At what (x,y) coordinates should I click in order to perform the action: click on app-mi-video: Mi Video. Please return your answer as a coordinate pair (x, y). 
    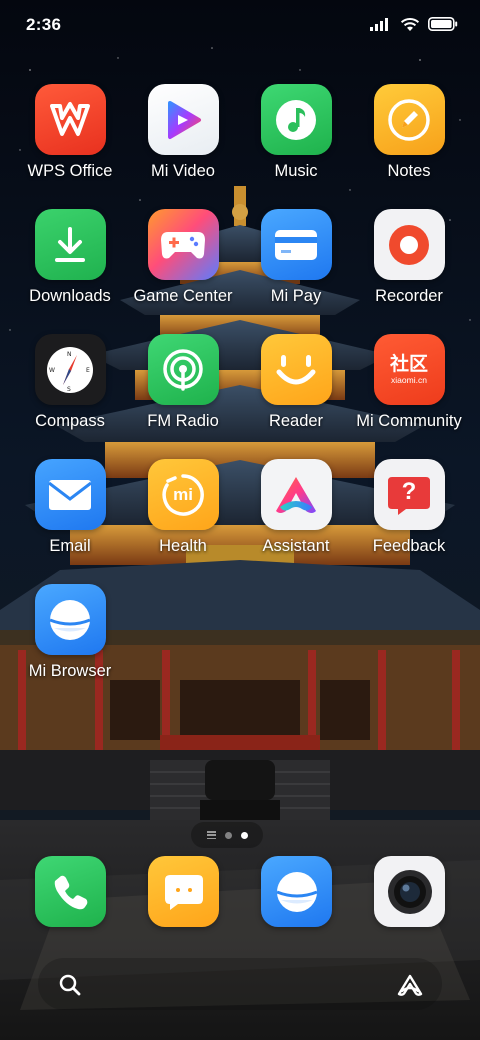
    Looking at the image, I should click on (183, 139).